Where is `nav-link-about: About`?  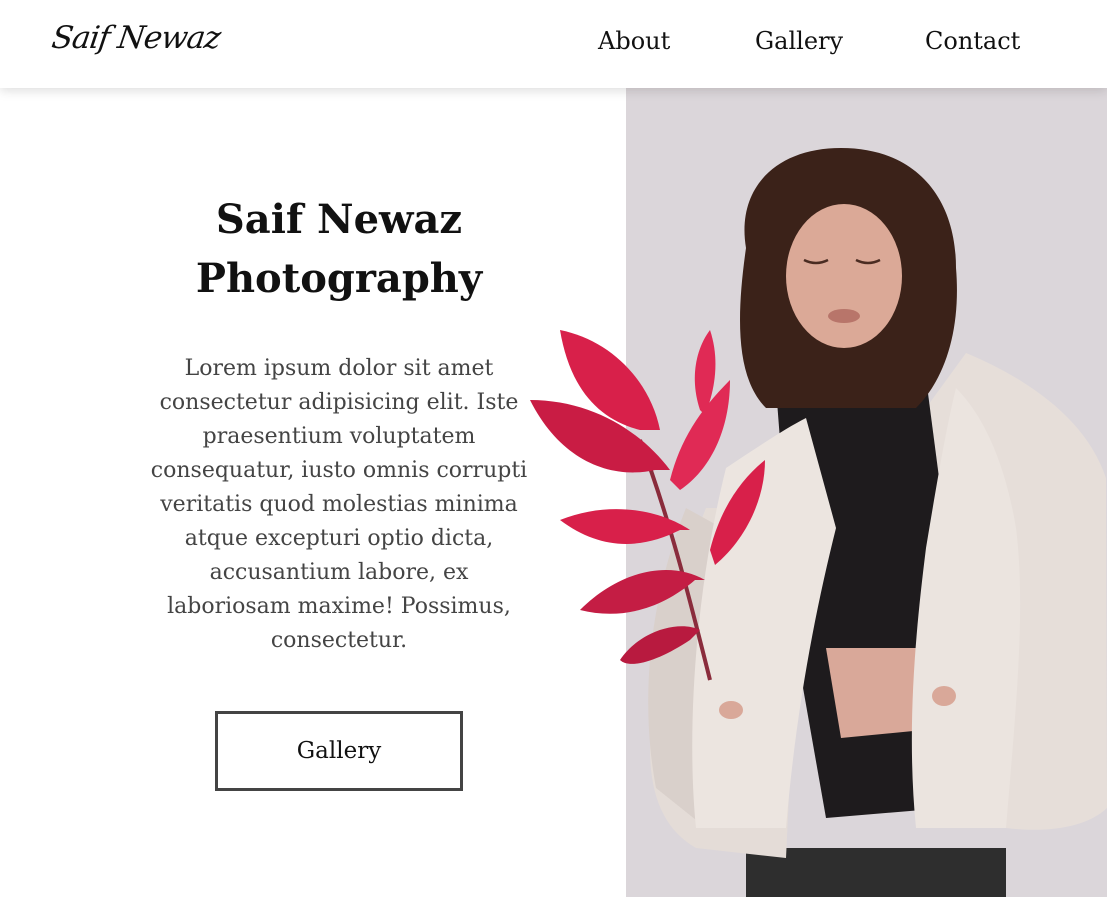 nav-link-about: About is located at coordinates (634, 41).